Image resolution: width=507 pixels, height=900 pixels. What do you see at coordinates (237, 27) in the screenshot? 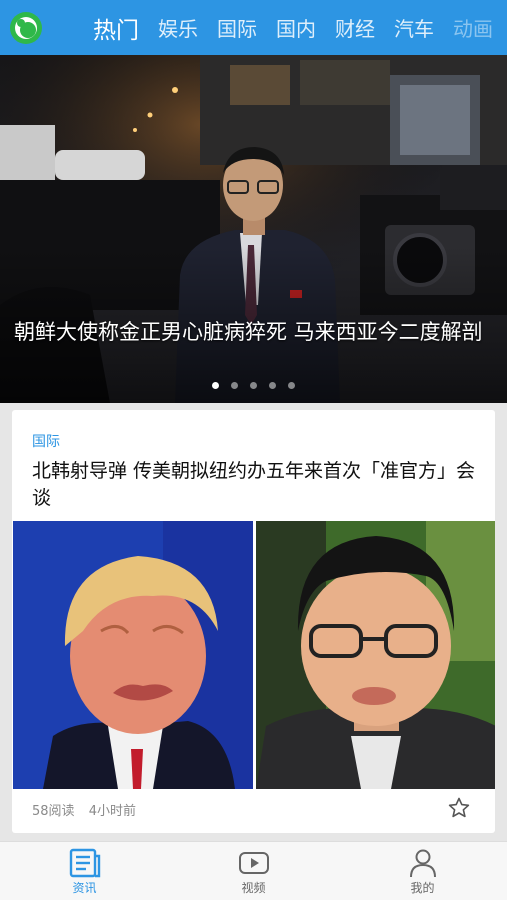
I see `tab-international: 国际` at bounding box center [237, 27].